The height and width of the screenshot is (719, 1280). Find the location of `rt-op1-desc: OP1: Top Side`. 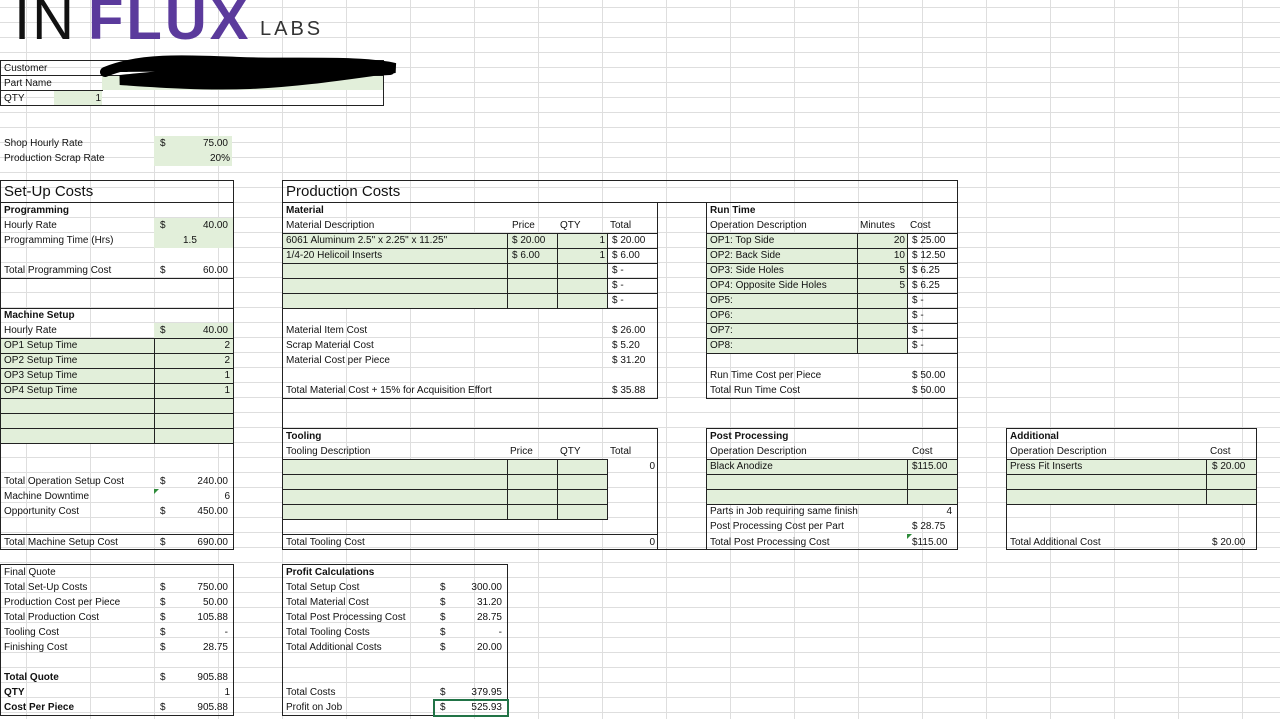

rt-op1-desc: OP1: Top Side is located at coordinates (742, 240).